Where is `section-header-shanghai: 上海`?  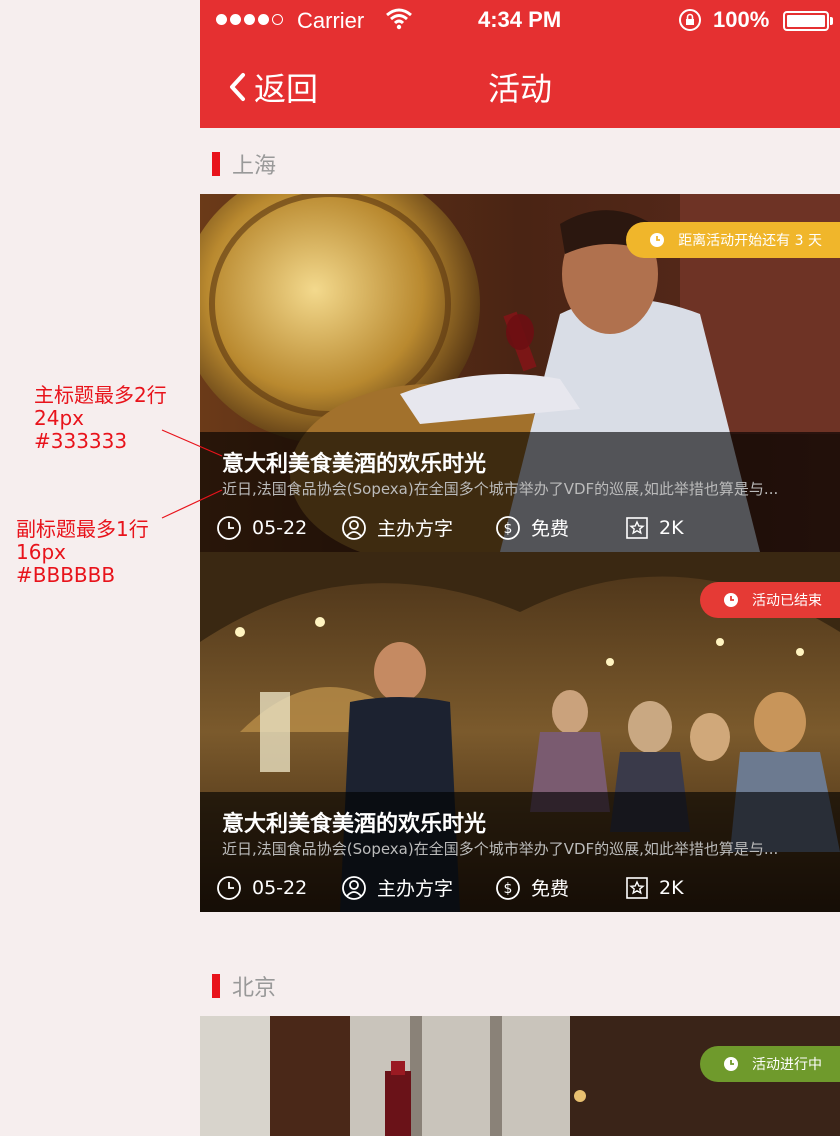 section-header-shanghai: 上海 is located at coordinates (244, 164).